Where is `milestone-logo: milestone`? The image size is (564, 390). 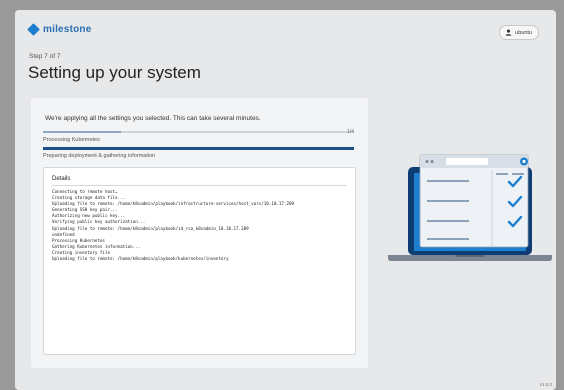
milestone-logo: milestone is located at coordinates (59, 29).